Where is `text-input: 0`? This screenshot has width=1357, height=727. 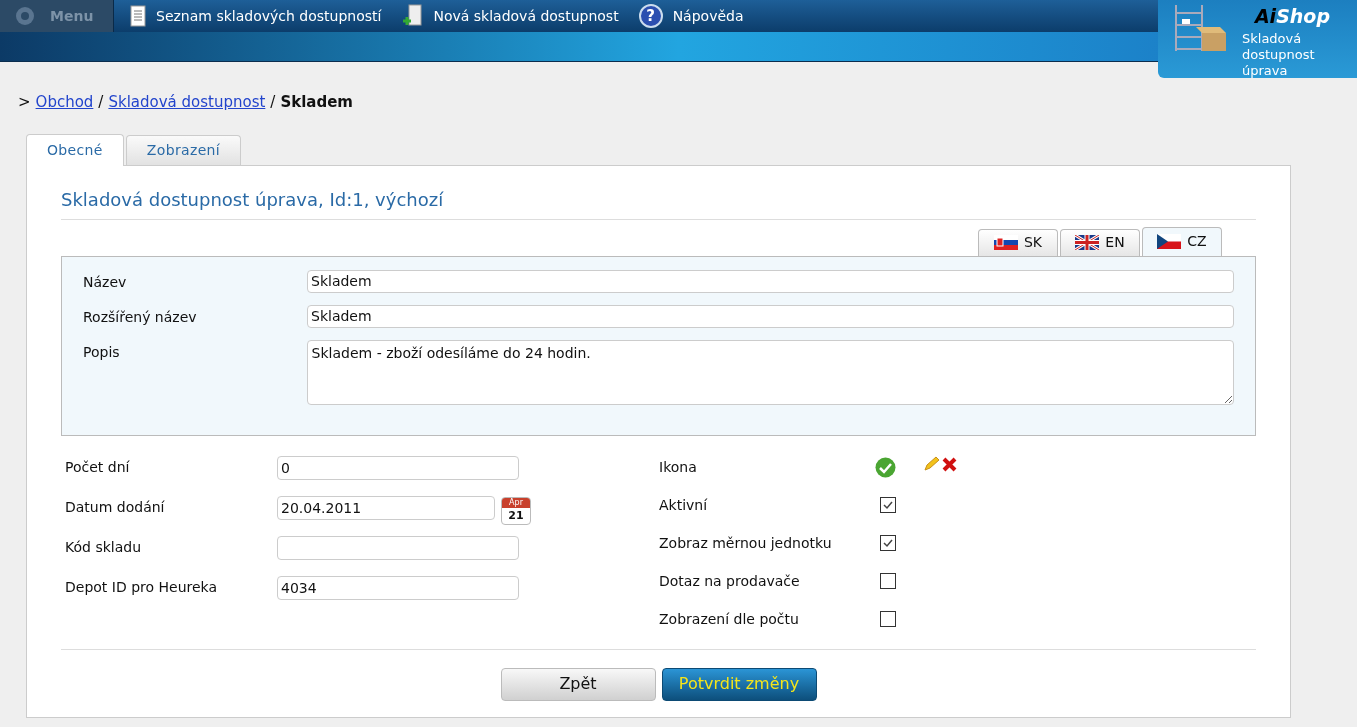 text-input: 0 is located at coordinates (398, 467).